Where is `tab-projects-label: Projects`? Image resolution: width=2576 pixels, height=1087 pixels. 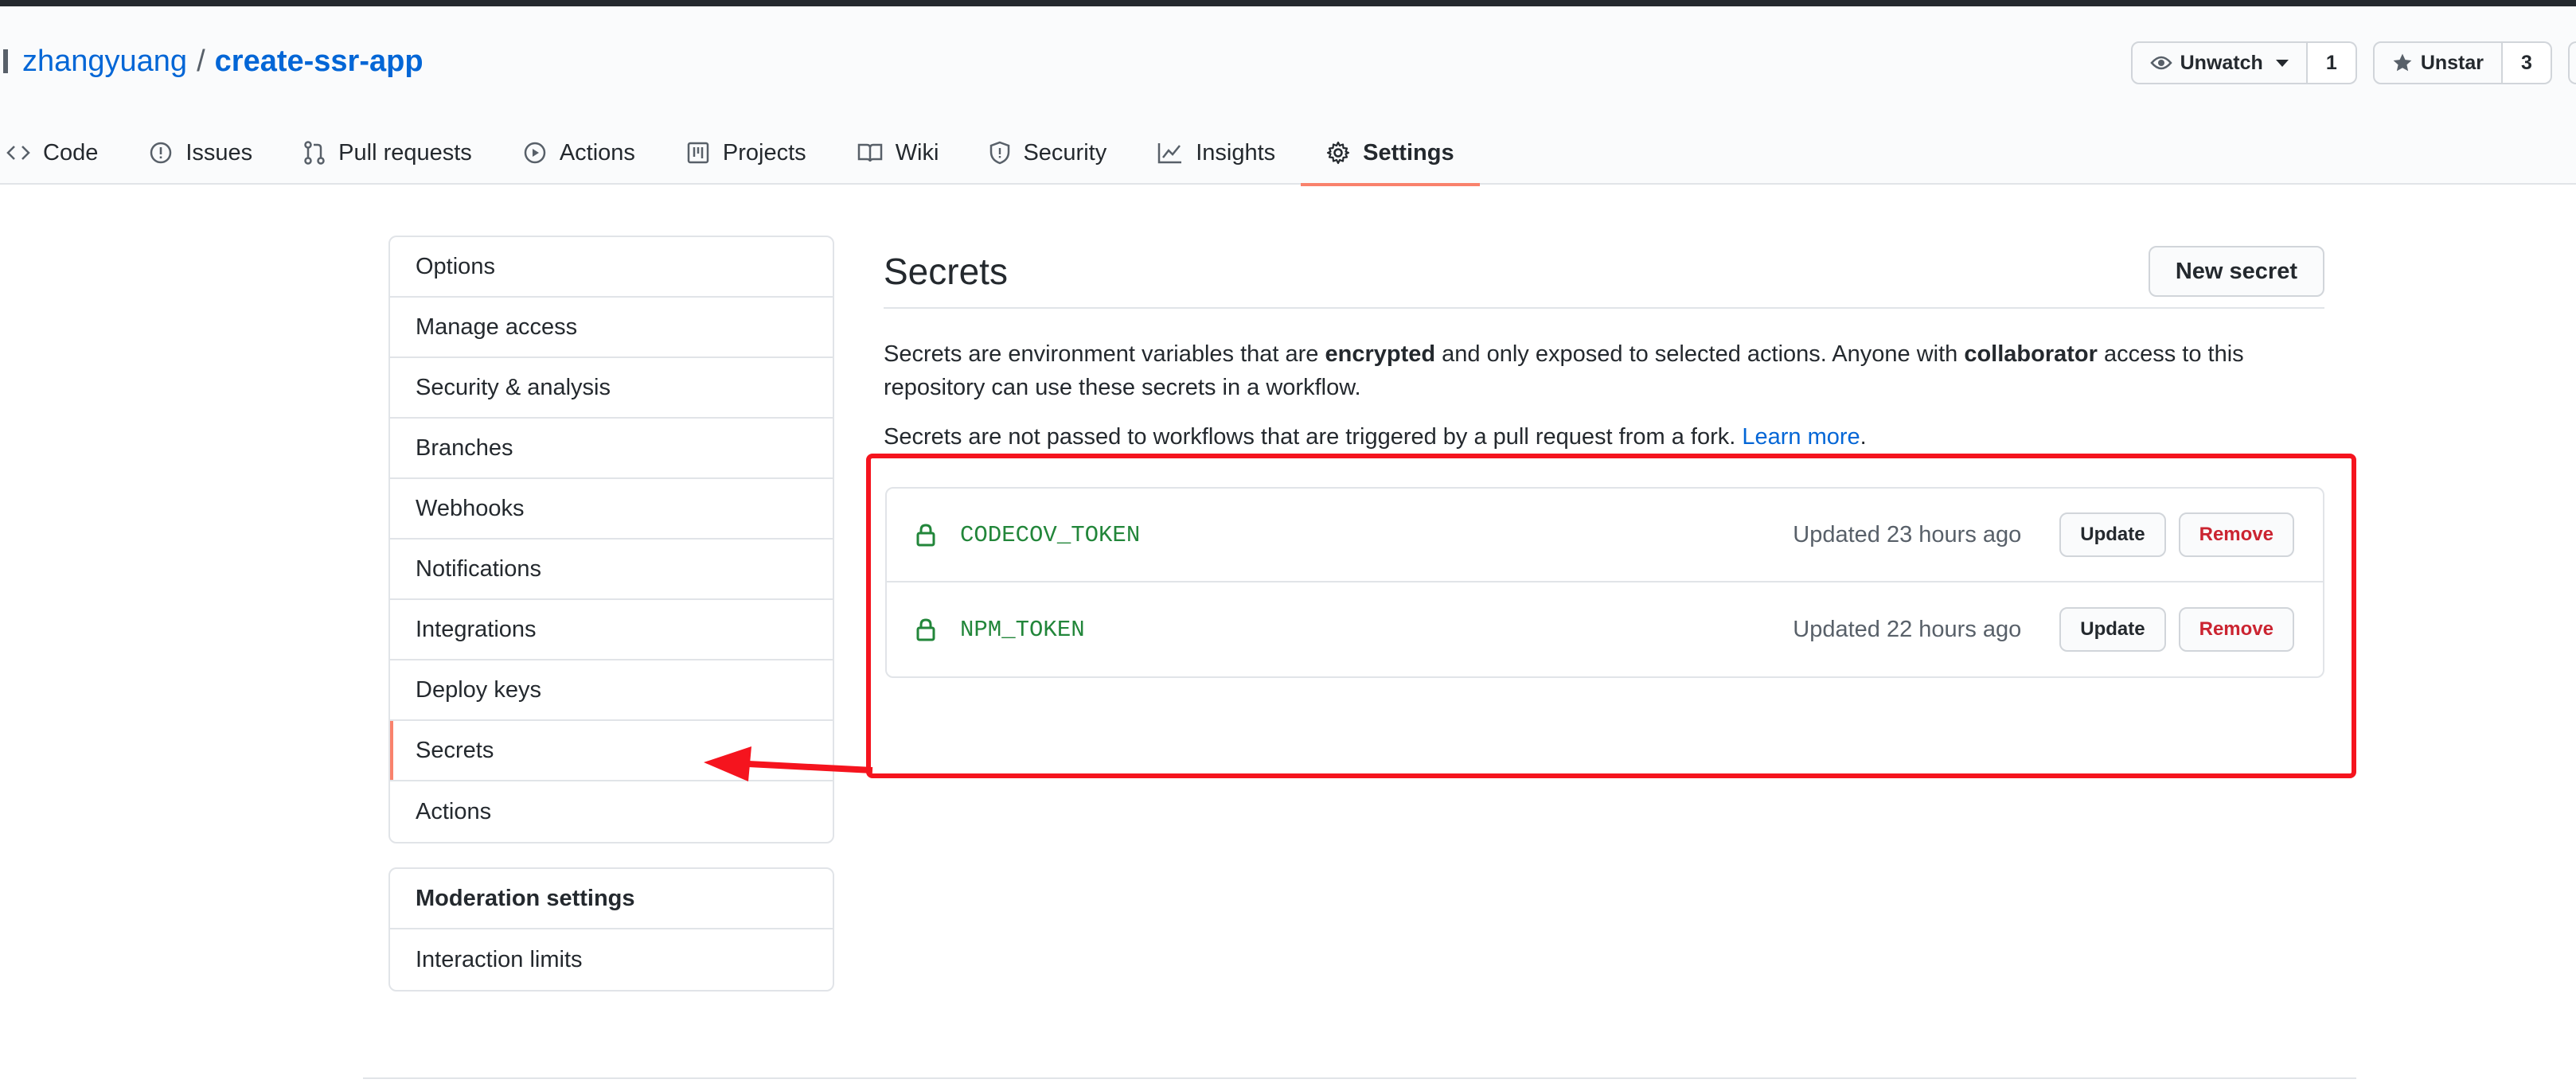 tab-projects-label: Projects is located at coordinates (764, 152).